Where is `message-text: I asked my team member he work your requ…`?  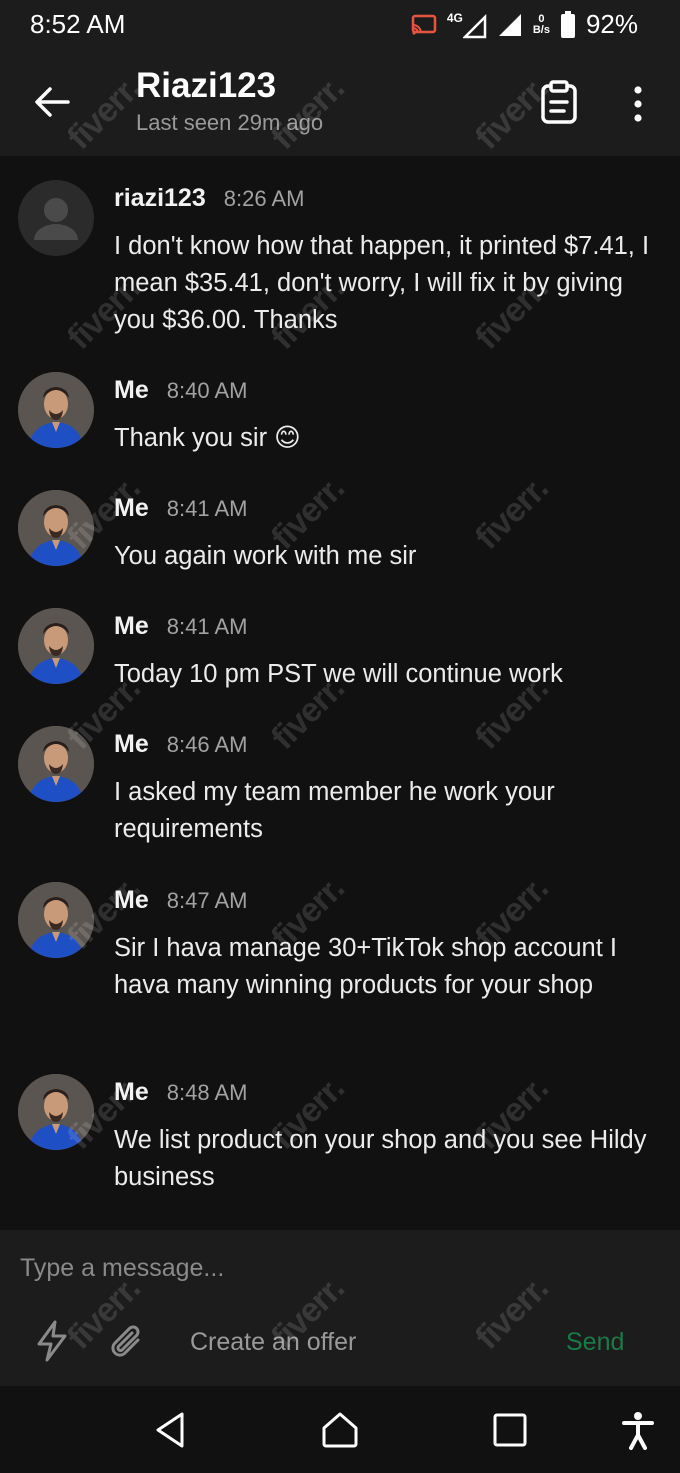 message-text: I asked my team member he work your requ… is located at coordinates (334, 810).